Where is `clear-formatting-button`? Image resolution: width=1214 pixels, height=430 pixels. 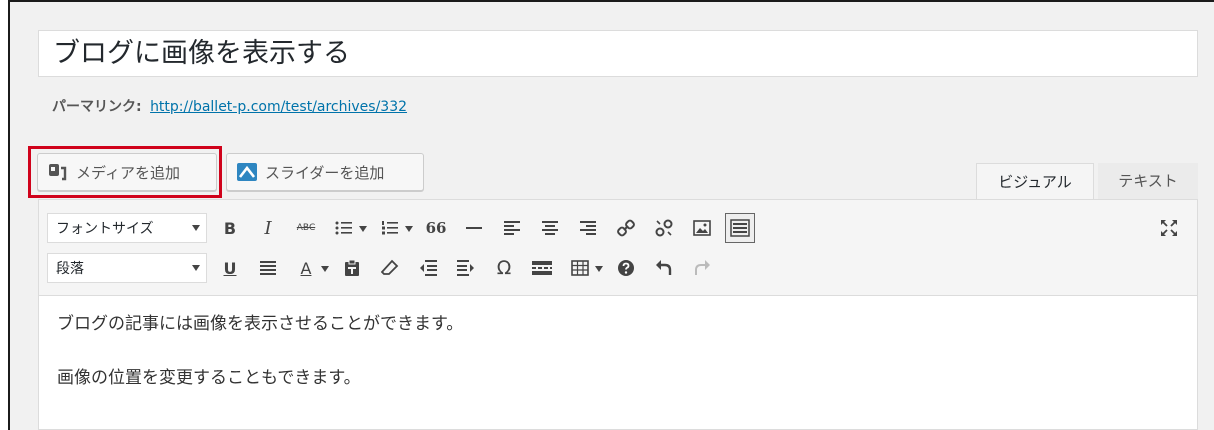
clear-formatting-button is located at coordinates (390, 268).